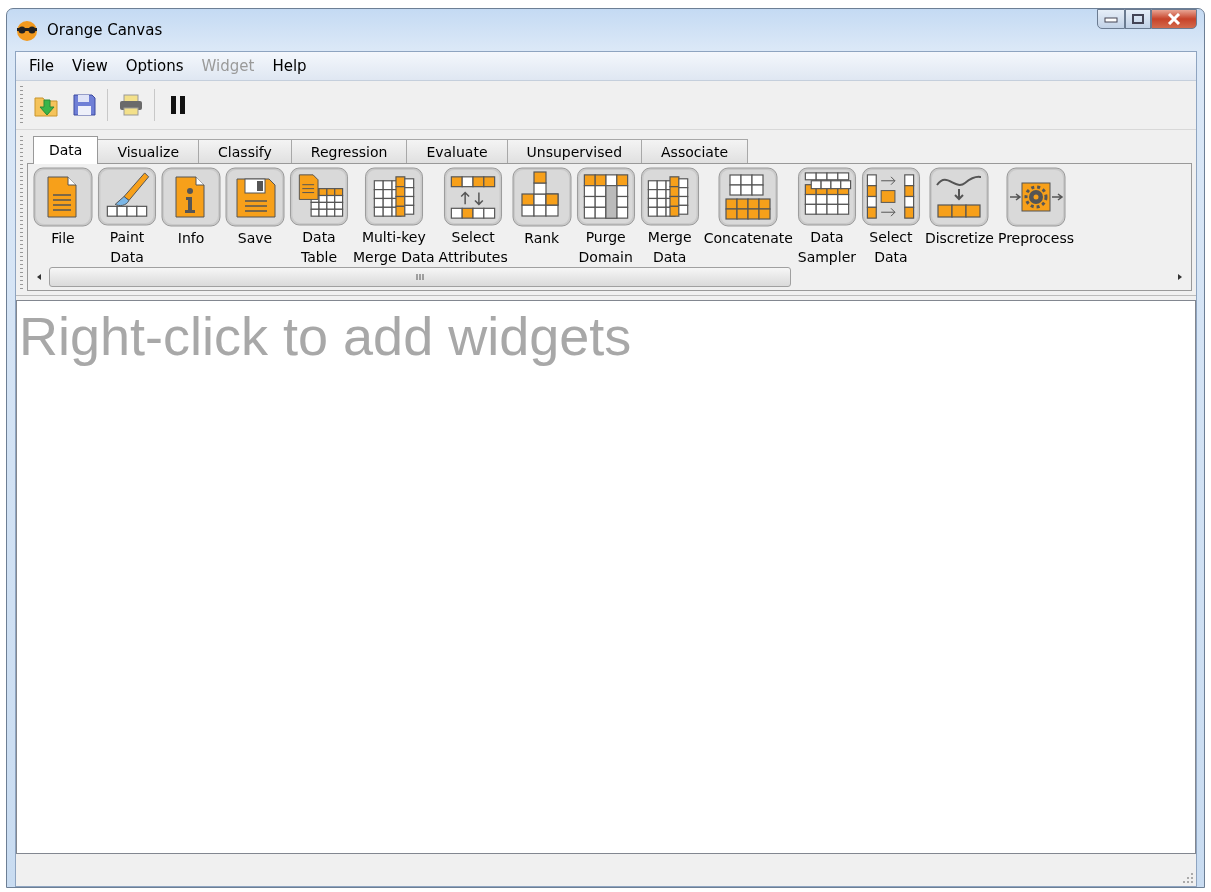 Image resolution: width=1211 pixels, height=892 pixels. Describe the element at coordinates (90, 66) in the screenshot. I see `menu-item: View` at that location.